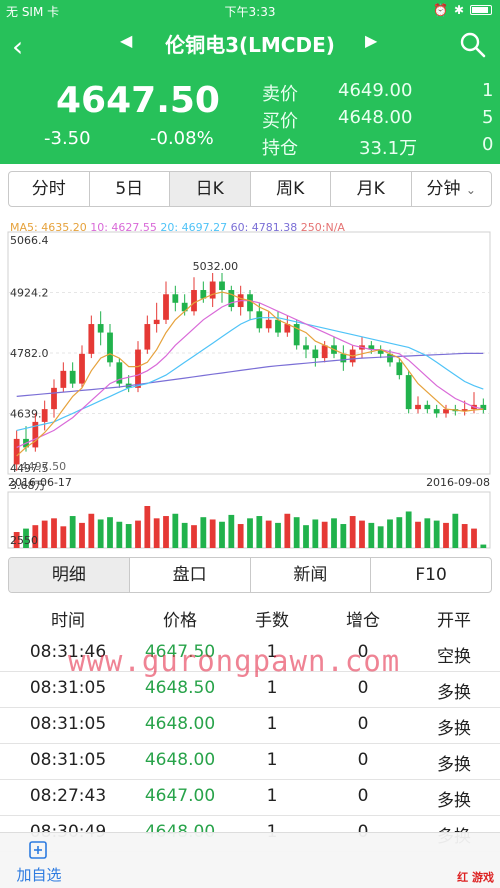 This screenshot has height=888, width=500. I want to click on period-minute: 分钟 ⌄, so click(452, 189).